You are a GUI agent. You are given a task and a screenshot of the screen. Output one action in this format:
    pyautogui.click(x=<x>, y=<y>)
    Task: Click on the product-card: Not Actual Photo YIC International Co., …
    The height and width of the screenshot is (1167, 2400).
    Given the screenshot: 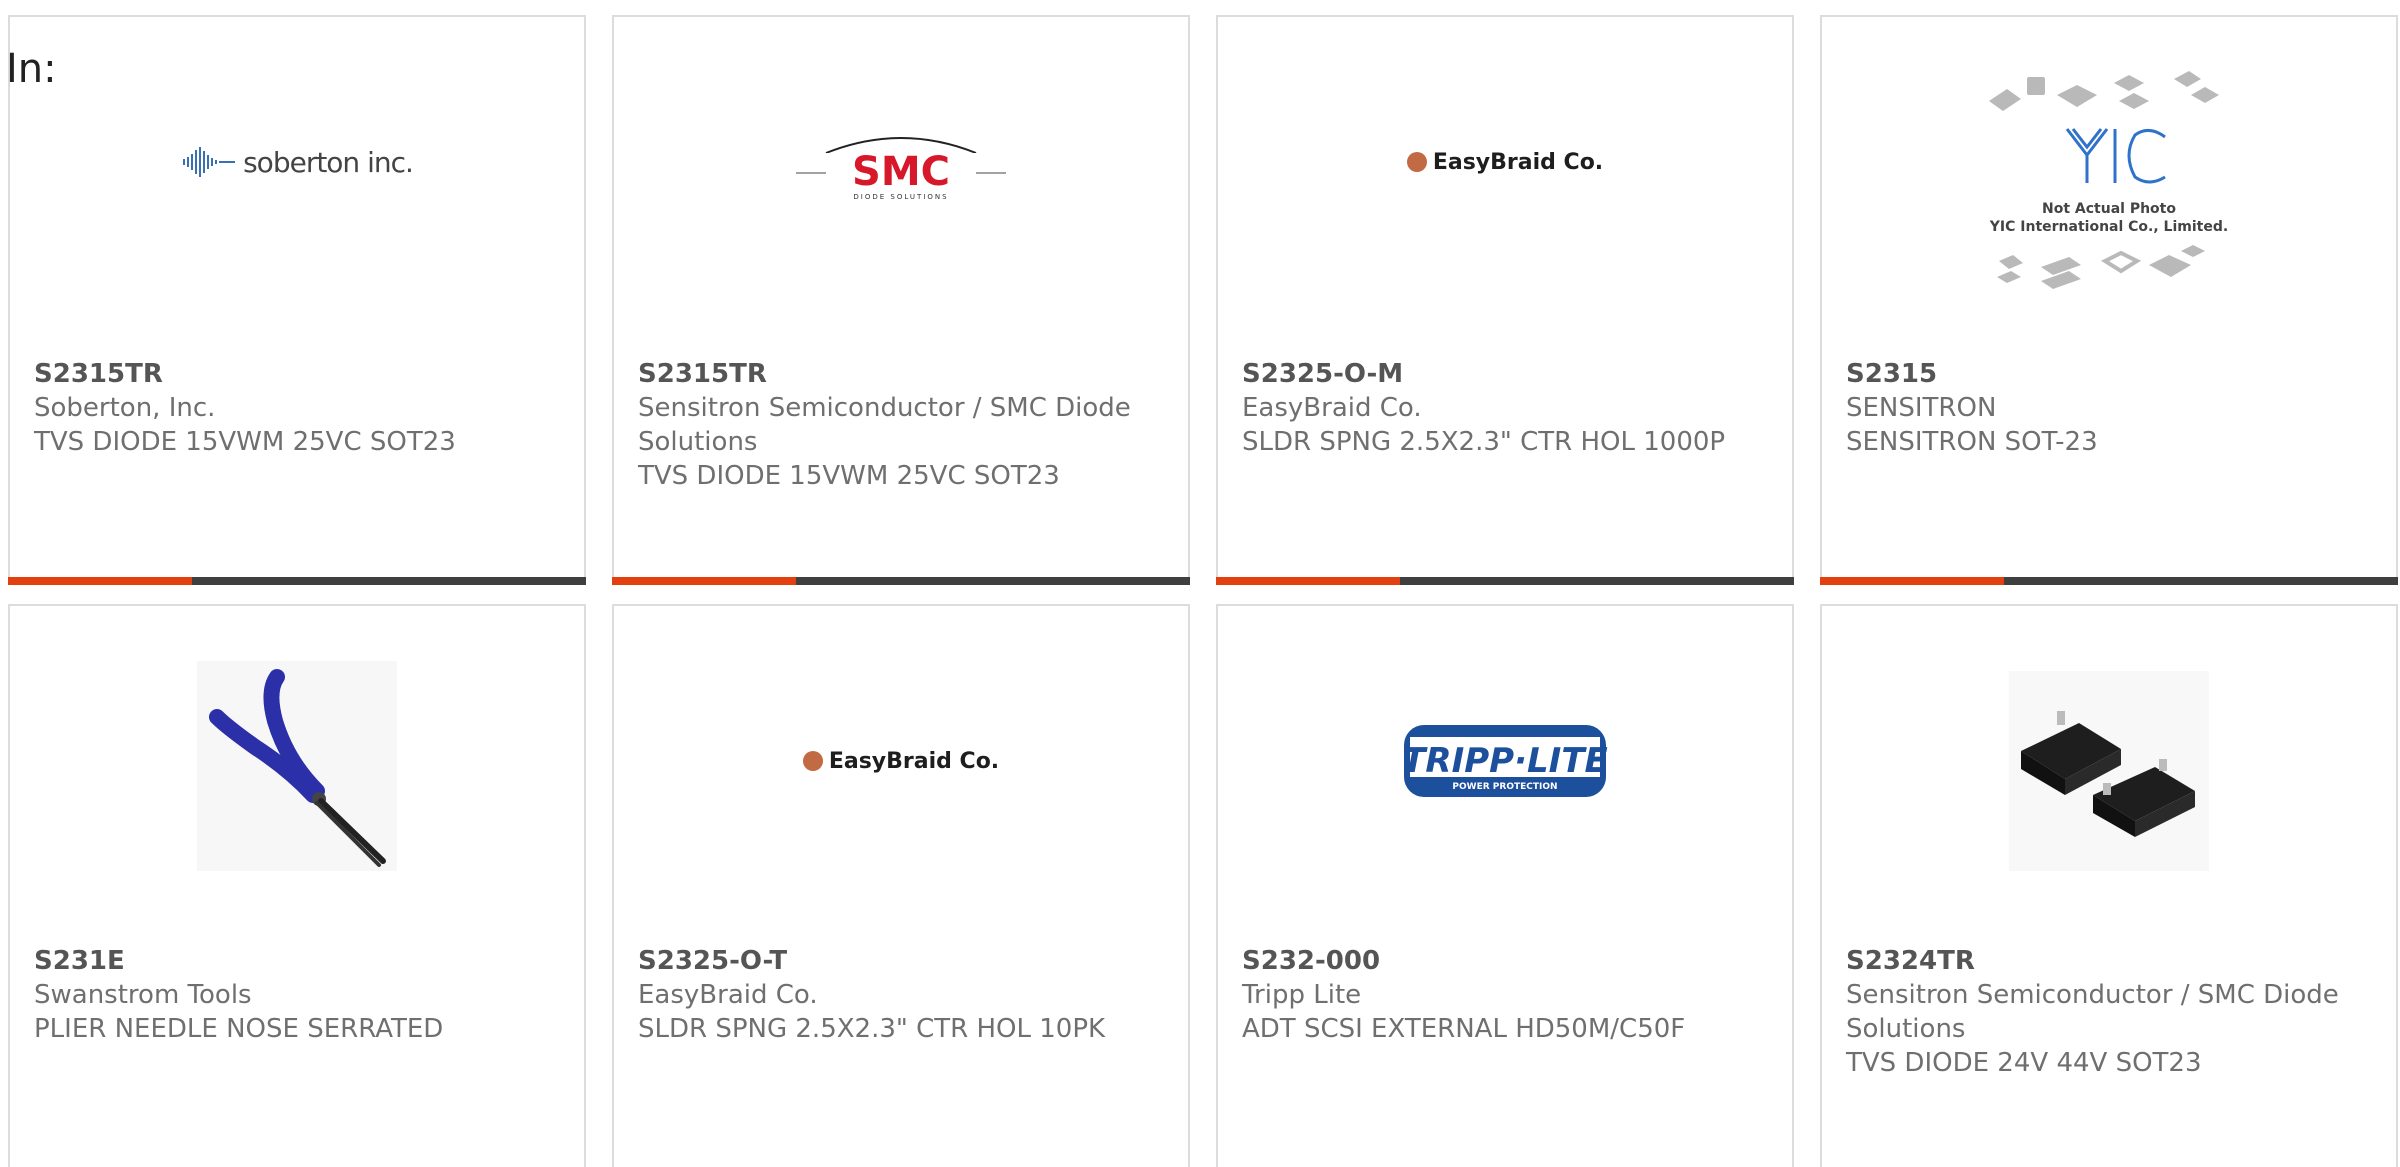 What is the action you would take?
    pyautogui.click(x=2109, y=300)
    